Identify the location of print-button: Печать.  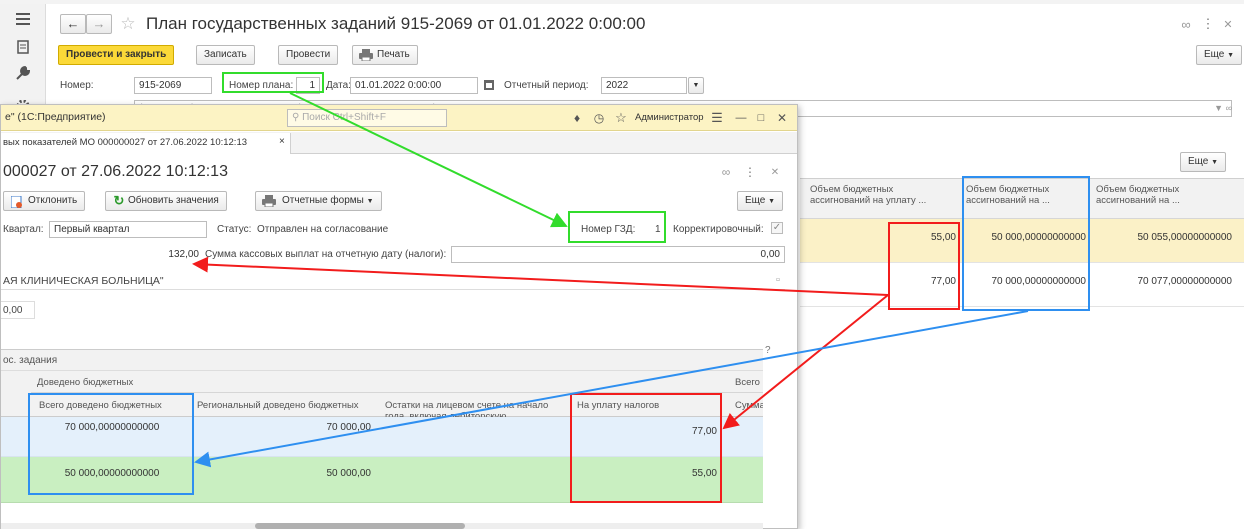
(385, 55).